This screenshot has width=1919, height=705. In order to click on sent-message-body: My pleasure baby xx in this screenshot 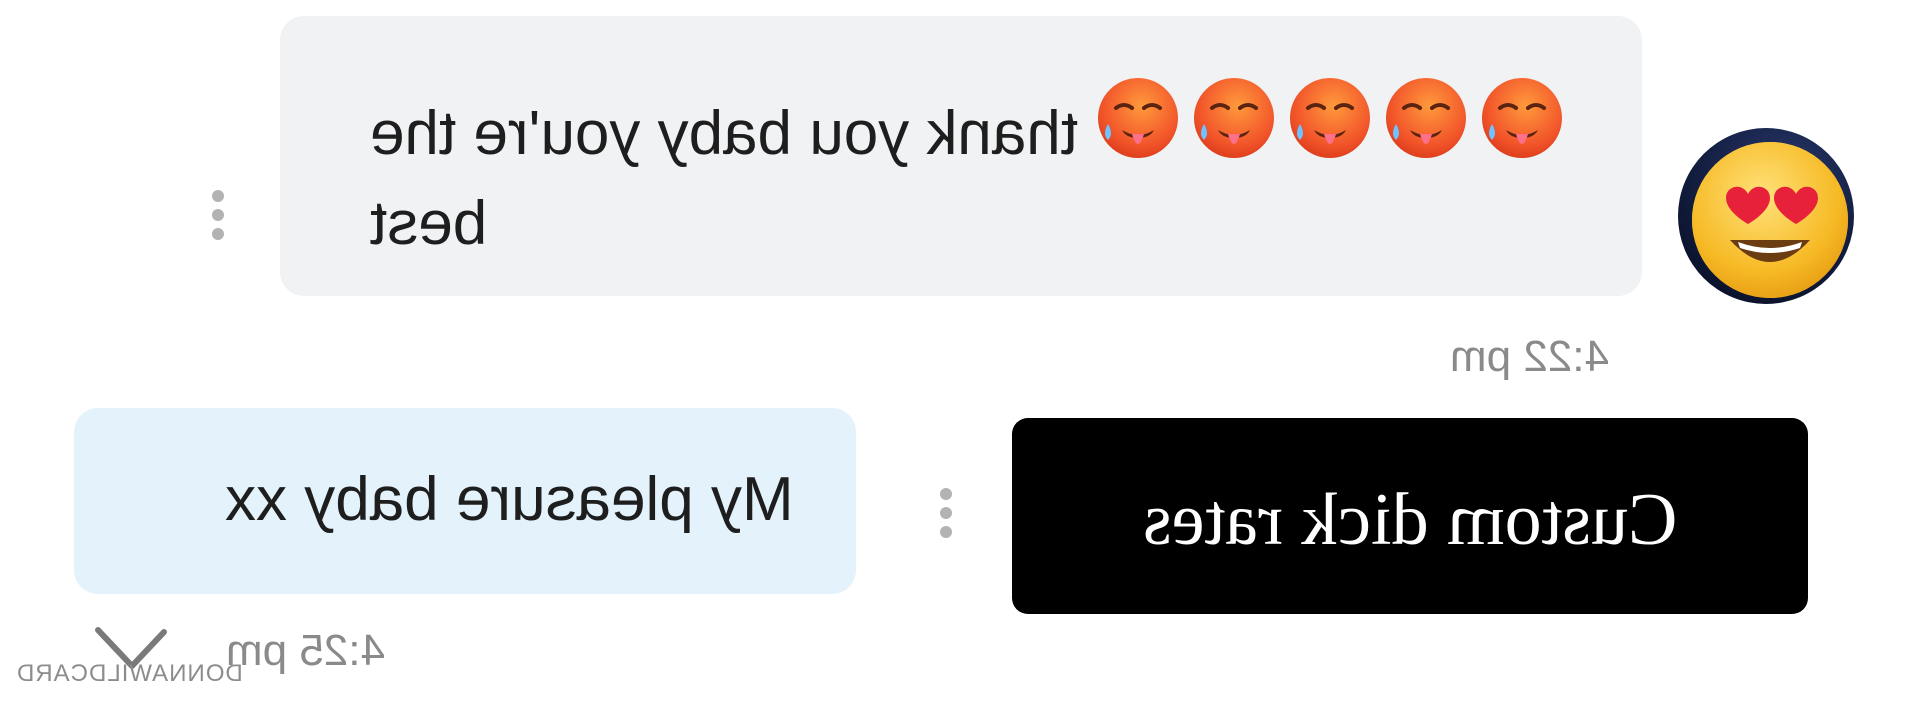, I will do `click(509, 500)`.